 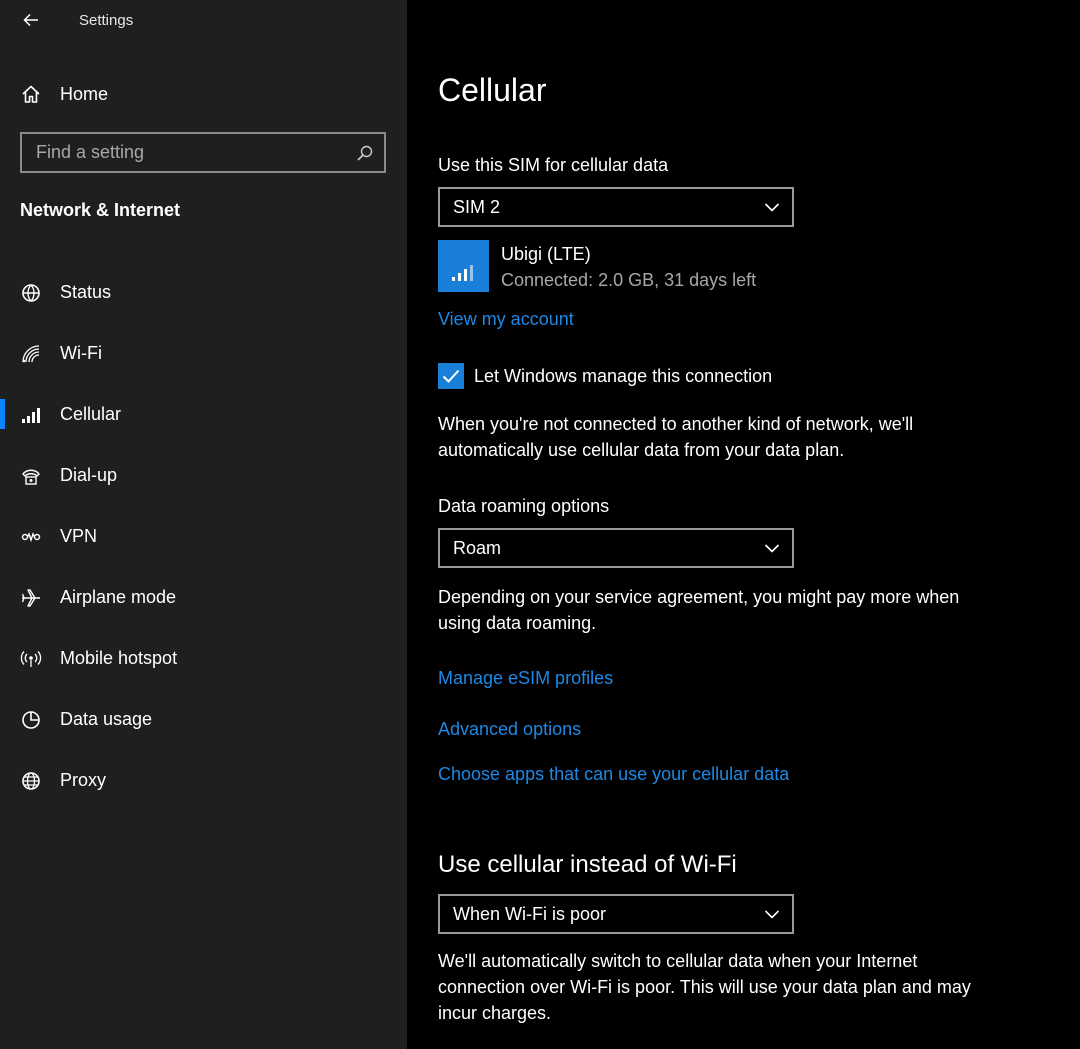 I want to click on home-icon, so click(x=31, y=94).